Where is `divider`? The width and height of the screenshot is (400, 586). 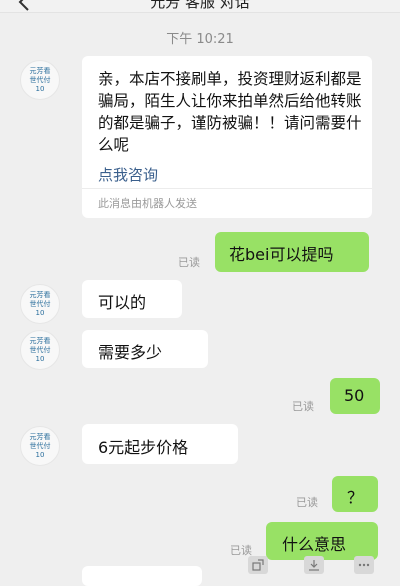 divider is located at coordinates (227, 188).